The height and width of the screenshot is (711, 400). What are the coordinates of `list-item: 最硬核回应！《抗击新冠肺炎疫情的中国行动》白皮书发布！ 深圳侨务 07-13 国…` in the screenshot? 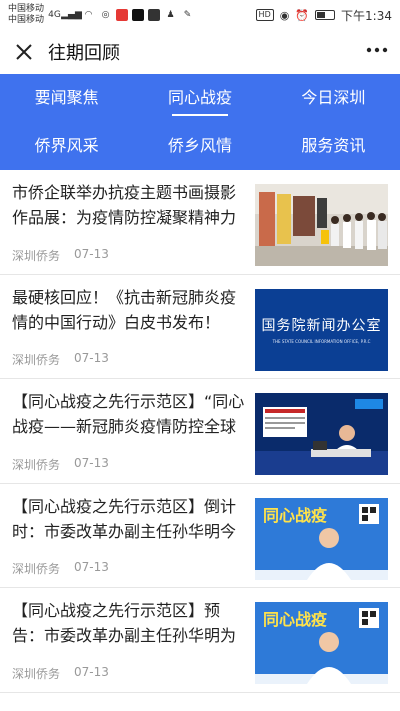 It's located at (200, 327).